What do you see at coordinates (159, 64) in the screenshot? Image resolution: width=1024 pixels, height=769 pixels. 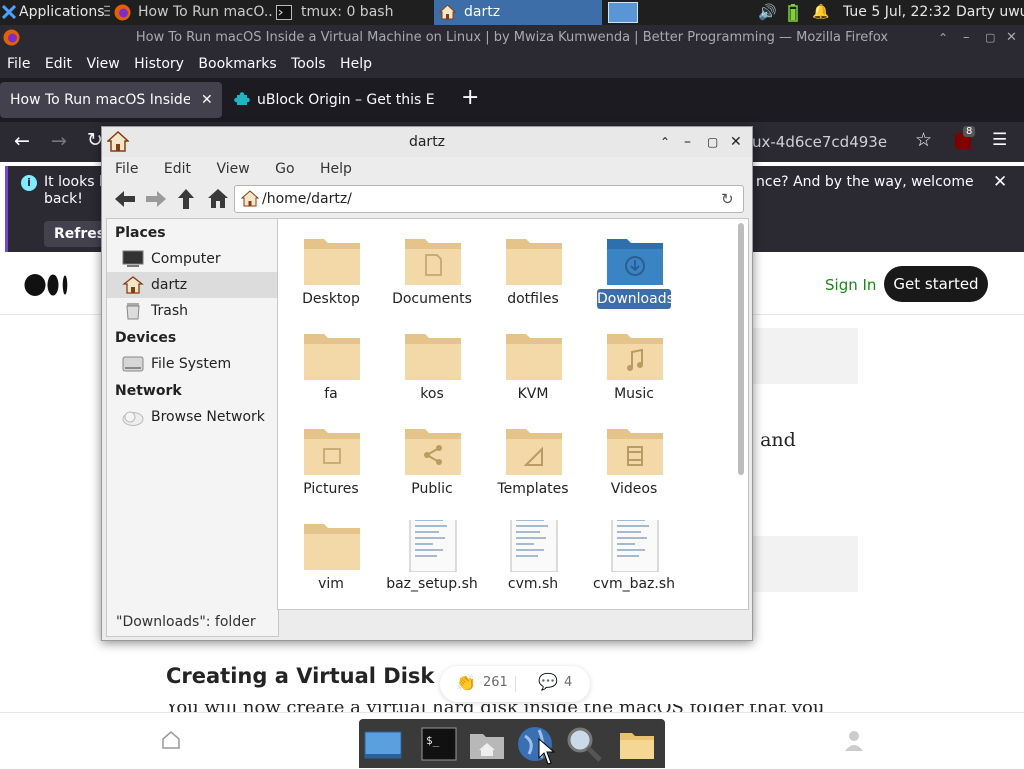 I see `menu-history: History` at bounding box center [159, 64].